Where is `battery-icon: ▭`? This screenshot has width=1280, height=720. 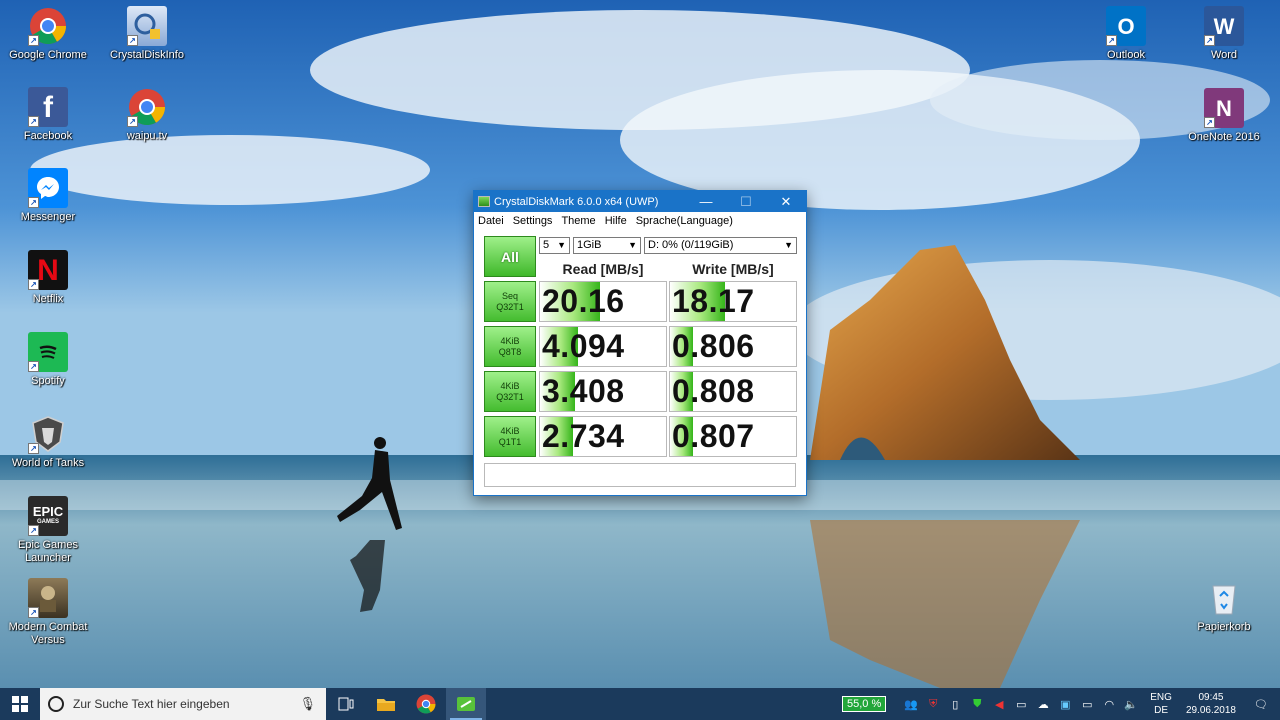 battery-icon: ▭ is located at coordinates (1087, 704).